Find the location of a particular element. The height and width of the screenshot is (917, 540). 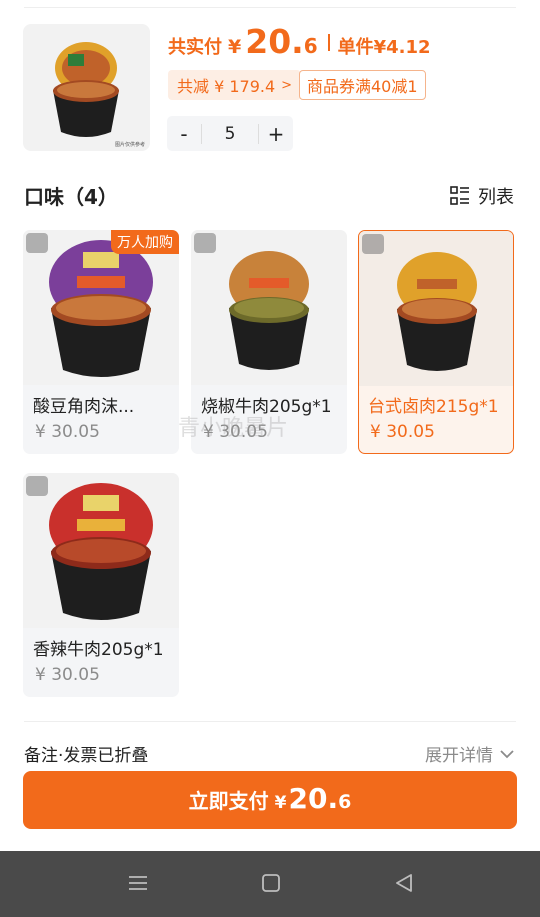

pay-now-button: 立即支付 ¥ 20. 6 is located at coordinates (270, 800).